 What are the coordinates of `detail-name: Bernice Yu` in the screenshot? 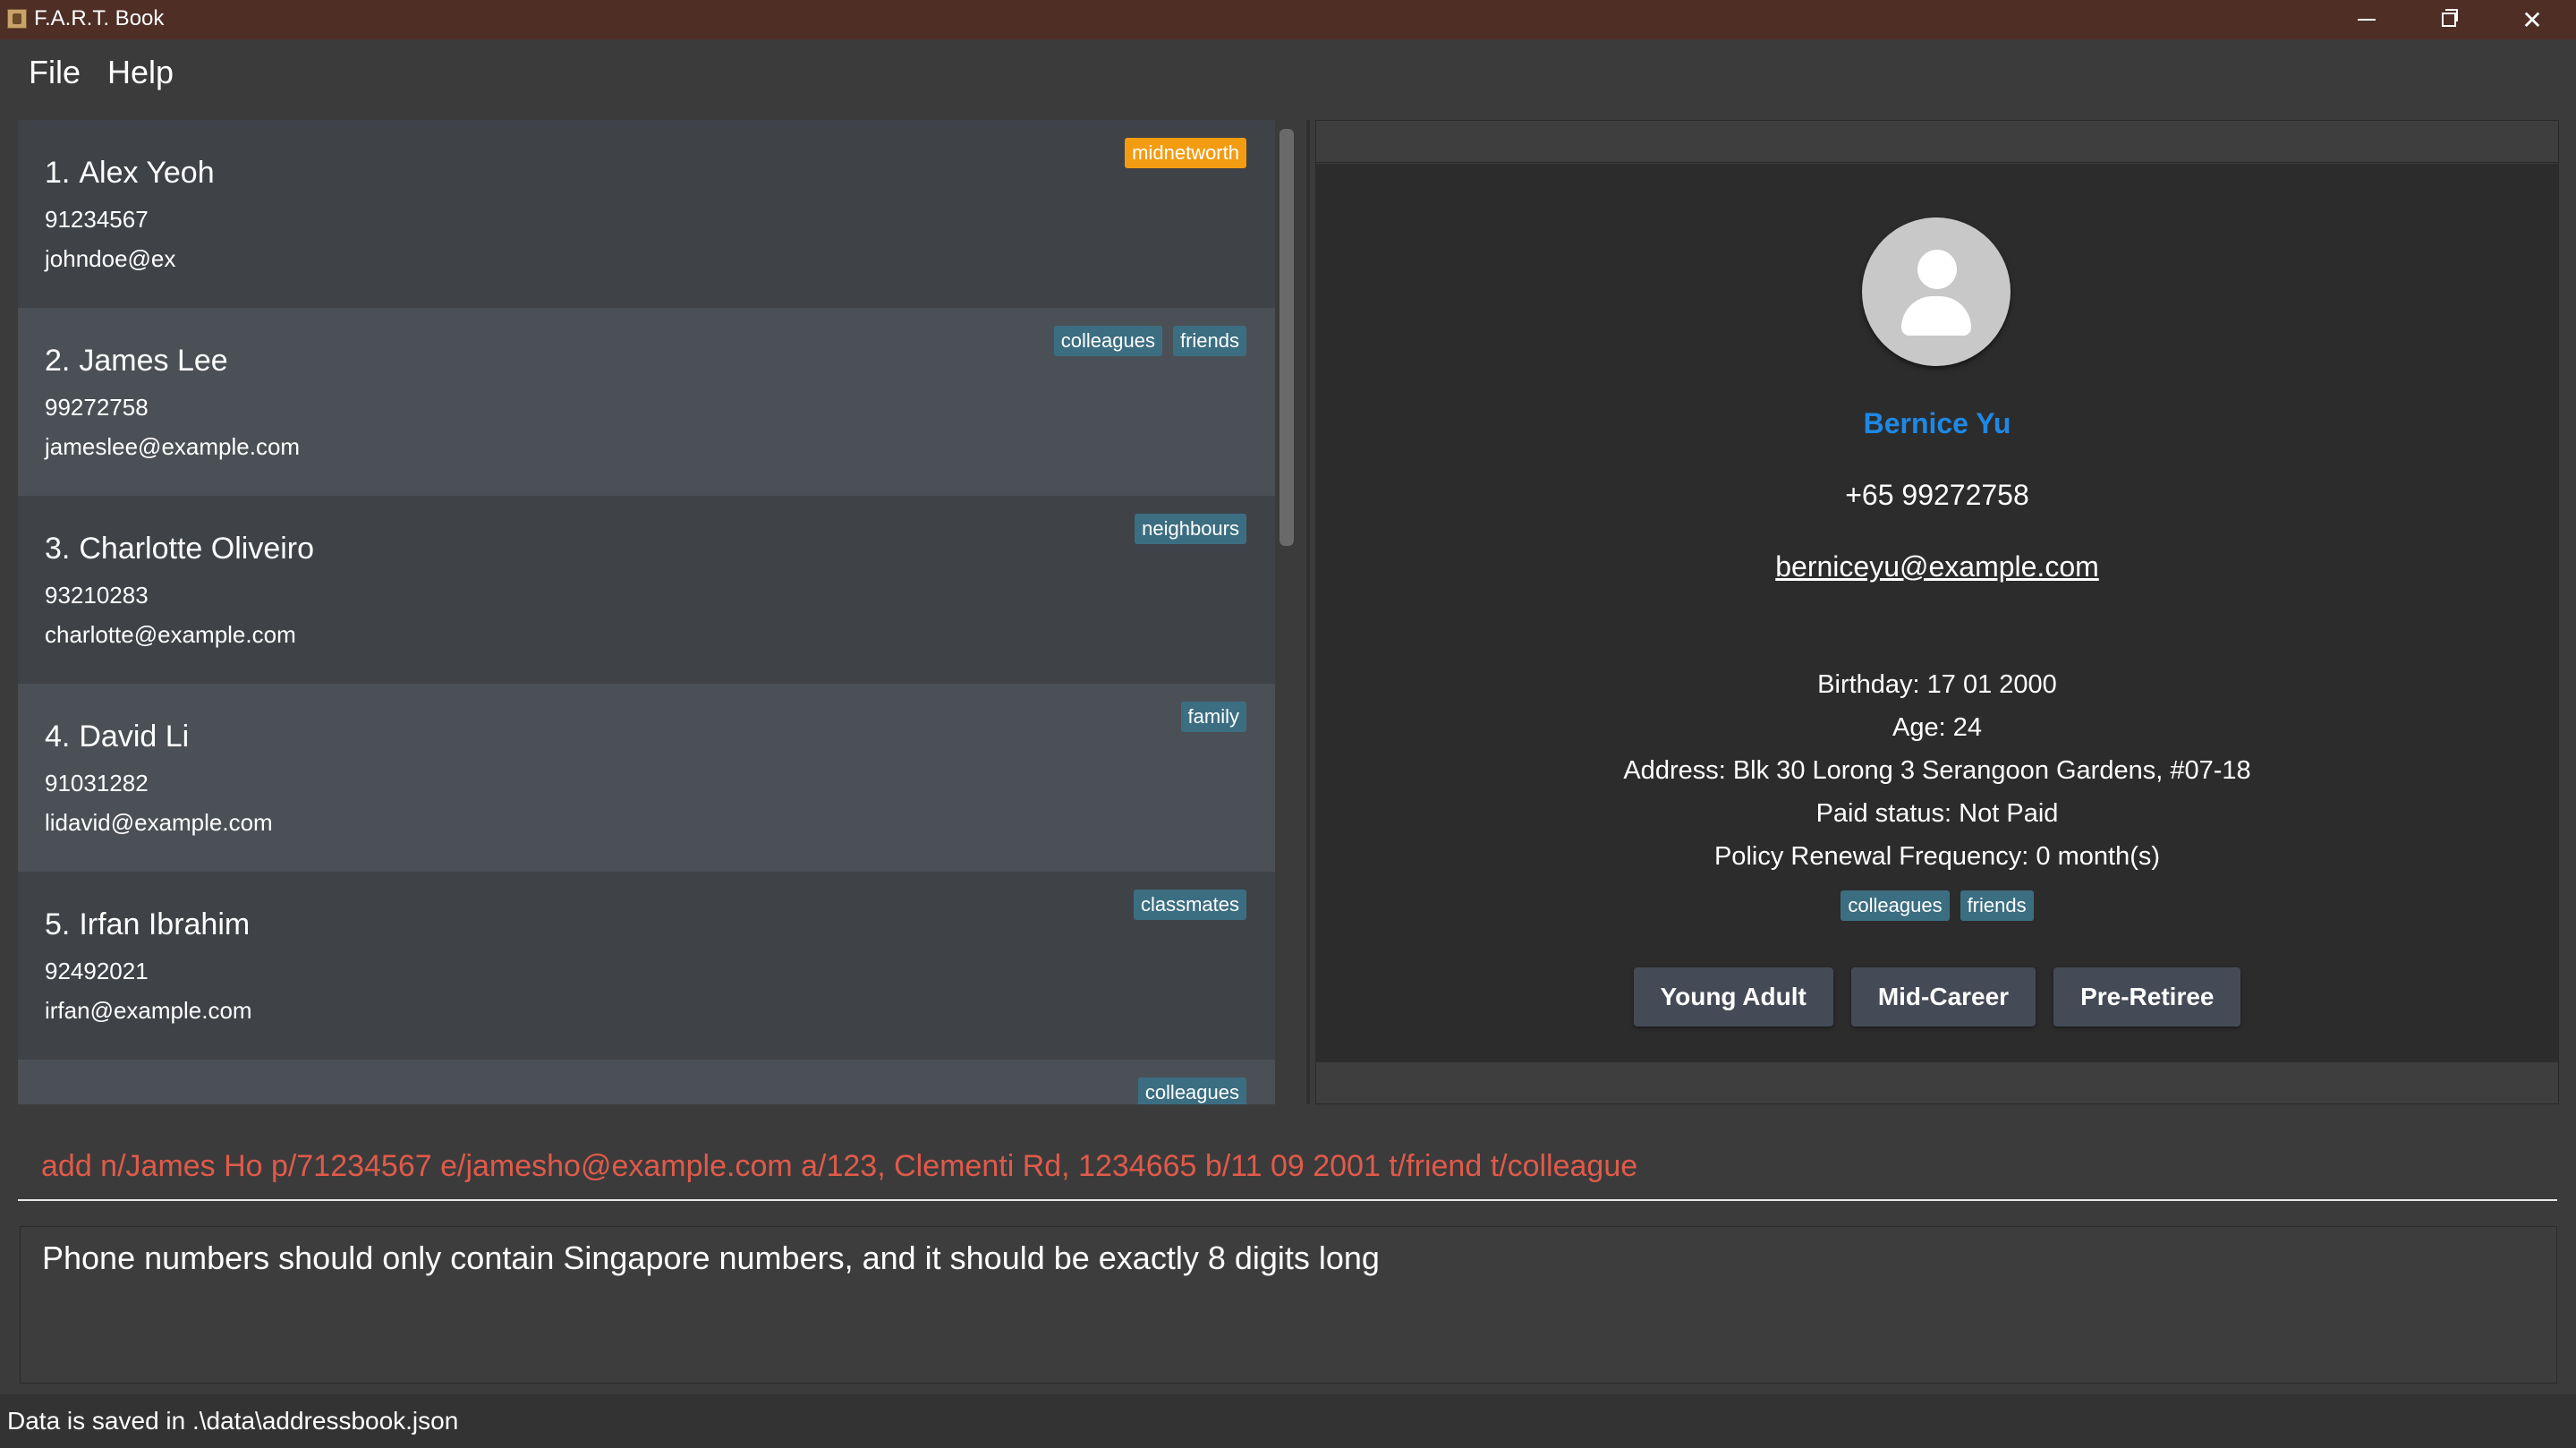 It's located at (1937, 423).